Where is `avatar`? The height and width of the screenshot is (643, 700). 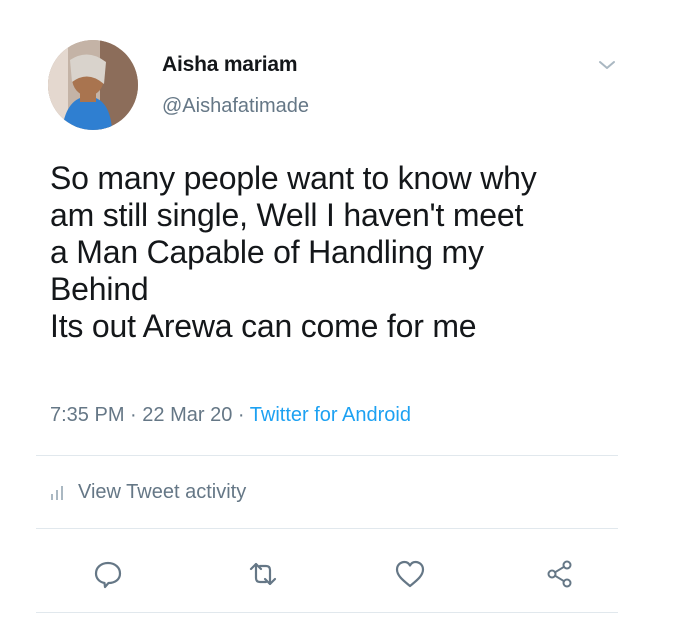 avatar is located at coordinates (93, 85).